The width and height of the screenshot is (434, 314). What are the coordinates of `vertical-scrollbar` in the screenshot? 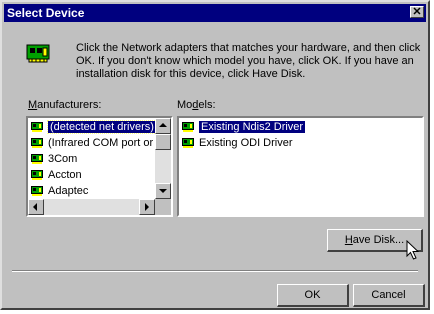 It's located at (163, 158).